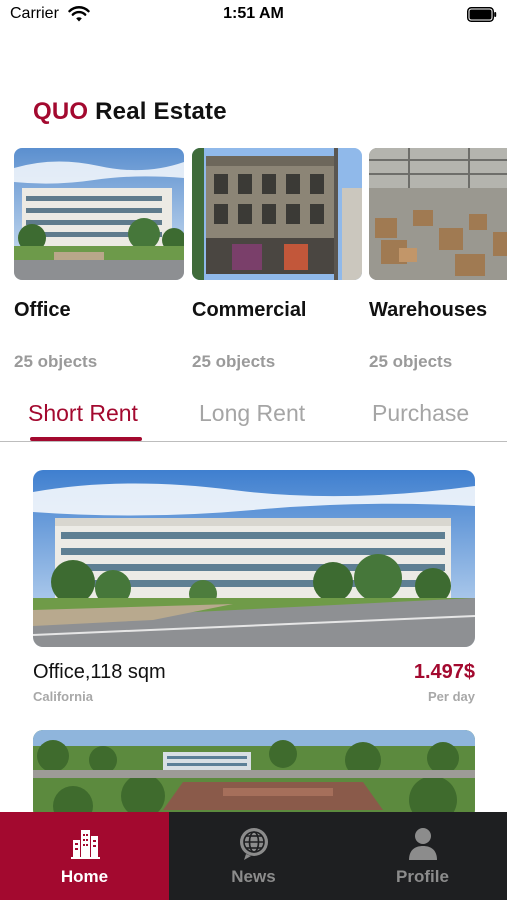 This screenshot has height=900, width=507. I want to click on nav-item-profile: Profile, so click(422, 856).